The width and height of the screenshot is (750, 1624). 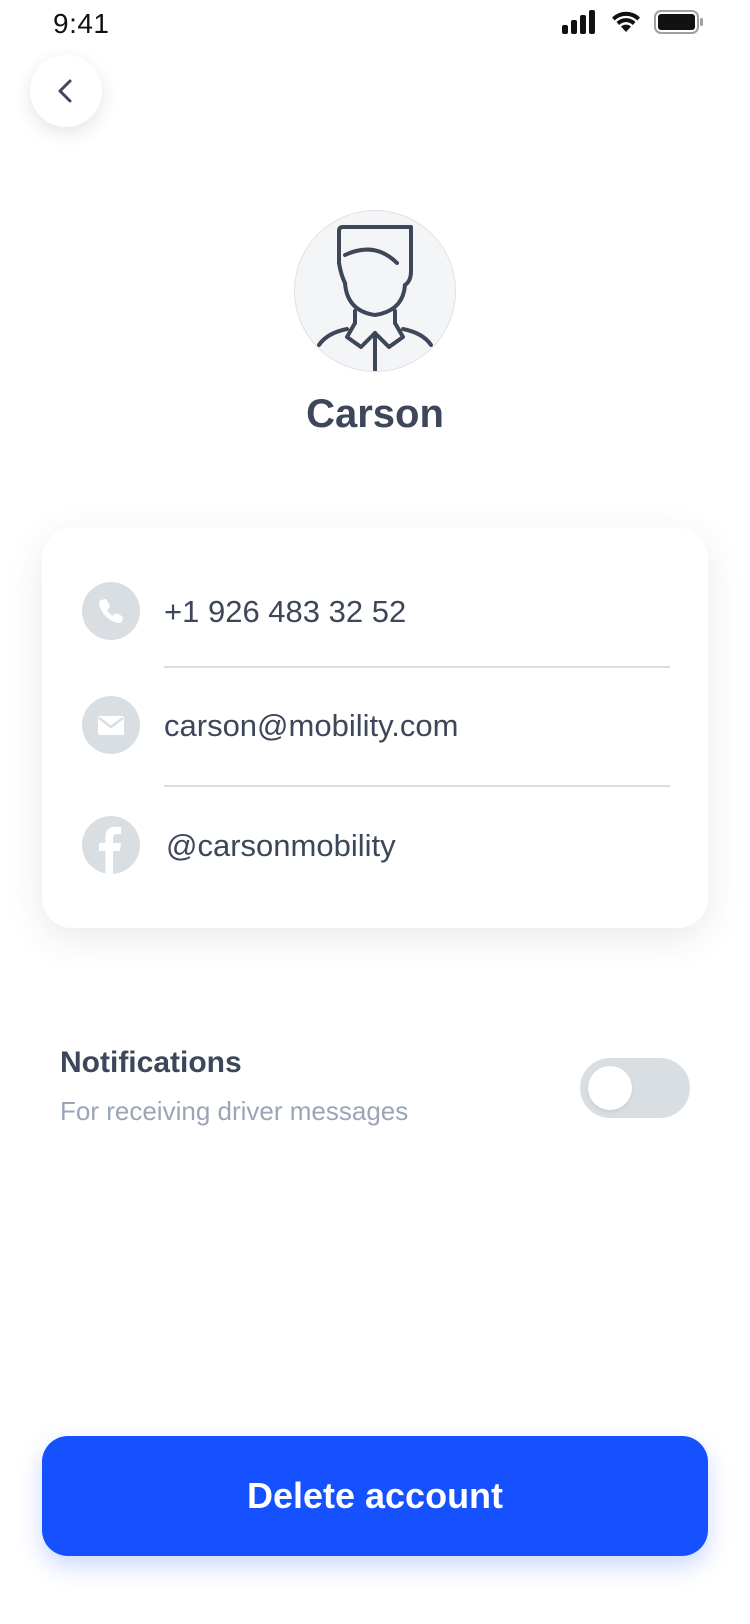 I want to click on mail-icon, so click(x=111, y=725).